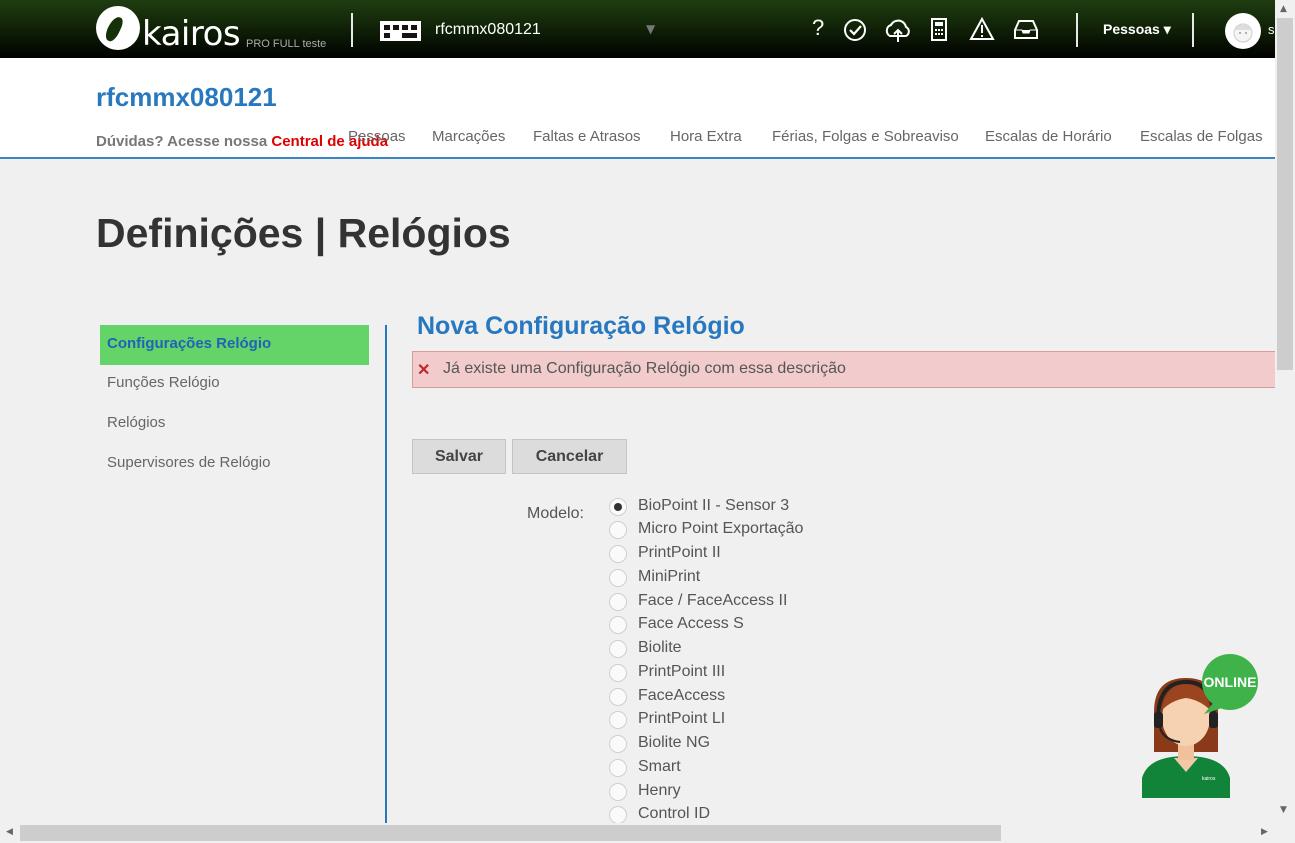 The image size is (1295, 843). I want to click on company-title: rfcmmx080121, so click(186, 97).